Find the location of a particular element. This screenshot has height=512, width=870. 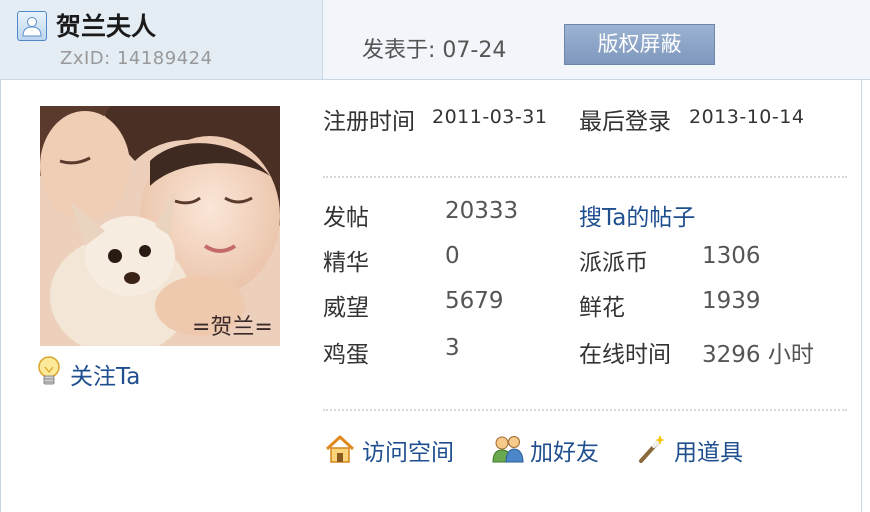

lightbulb-icon is located at coordinates (49, 374).